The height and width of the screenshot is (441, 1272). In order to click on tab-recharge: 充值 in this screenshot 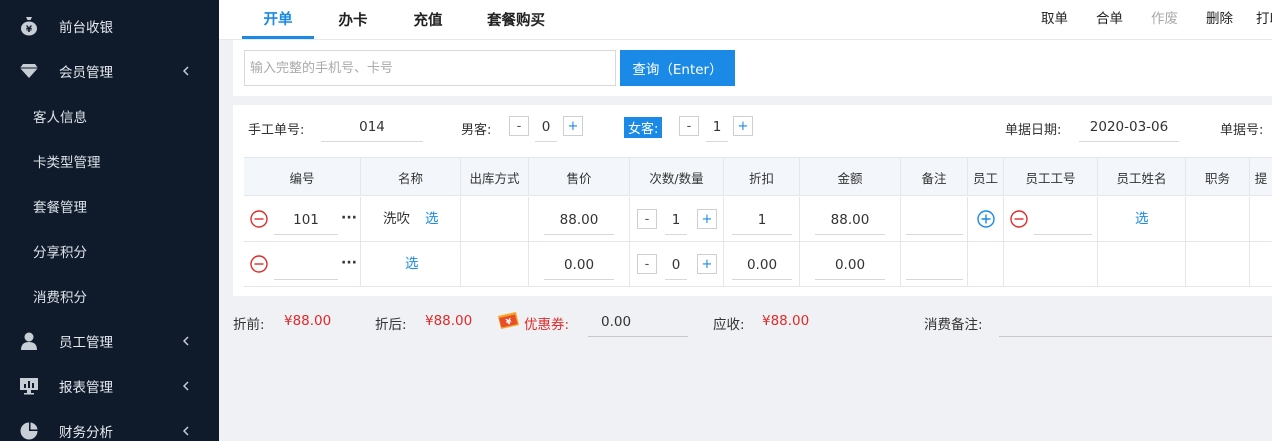, I will do `click(428, 19)`.